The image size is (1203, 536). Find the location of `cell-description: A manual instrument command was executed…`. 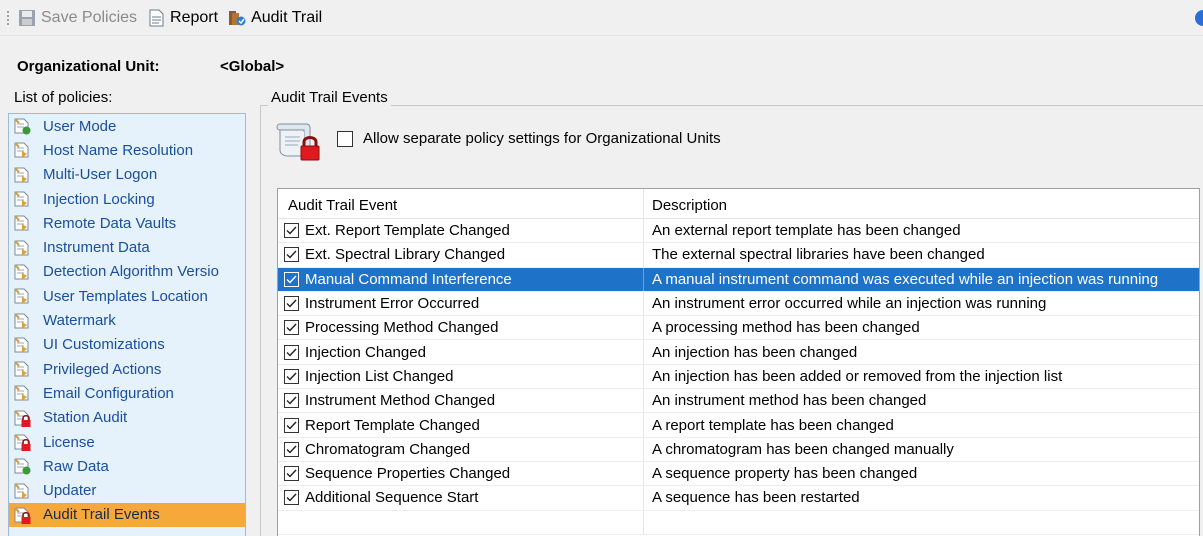

cell-description: A manual instrument command was executed… is located at coordinates (905, 279).